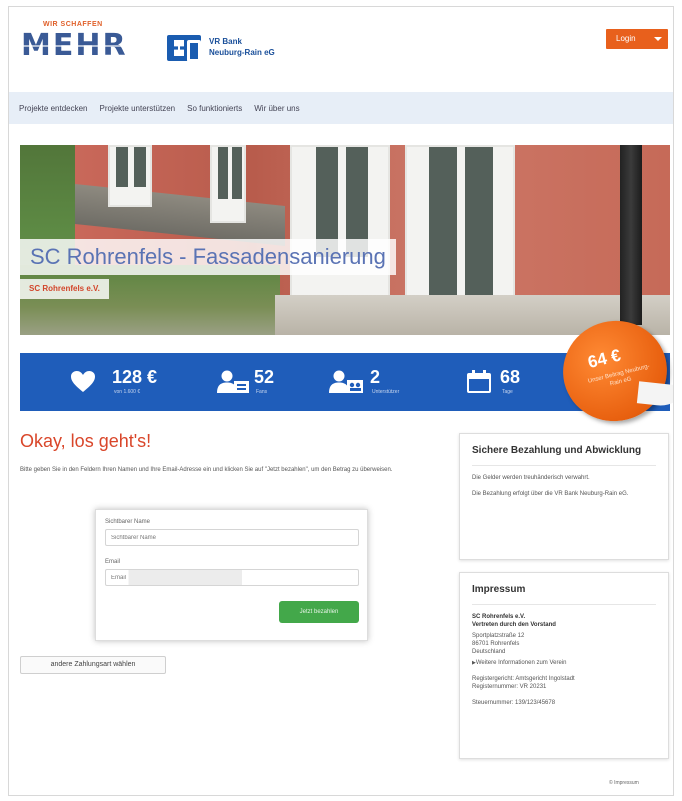 Image resolution: width=682 pixels, height=801 pixels. What do you see at coordinates (208, 257) in the screenshot?
I see `project-title: SC Rohrenfels - Fassadensanierung` at bounding box center [208, 257].